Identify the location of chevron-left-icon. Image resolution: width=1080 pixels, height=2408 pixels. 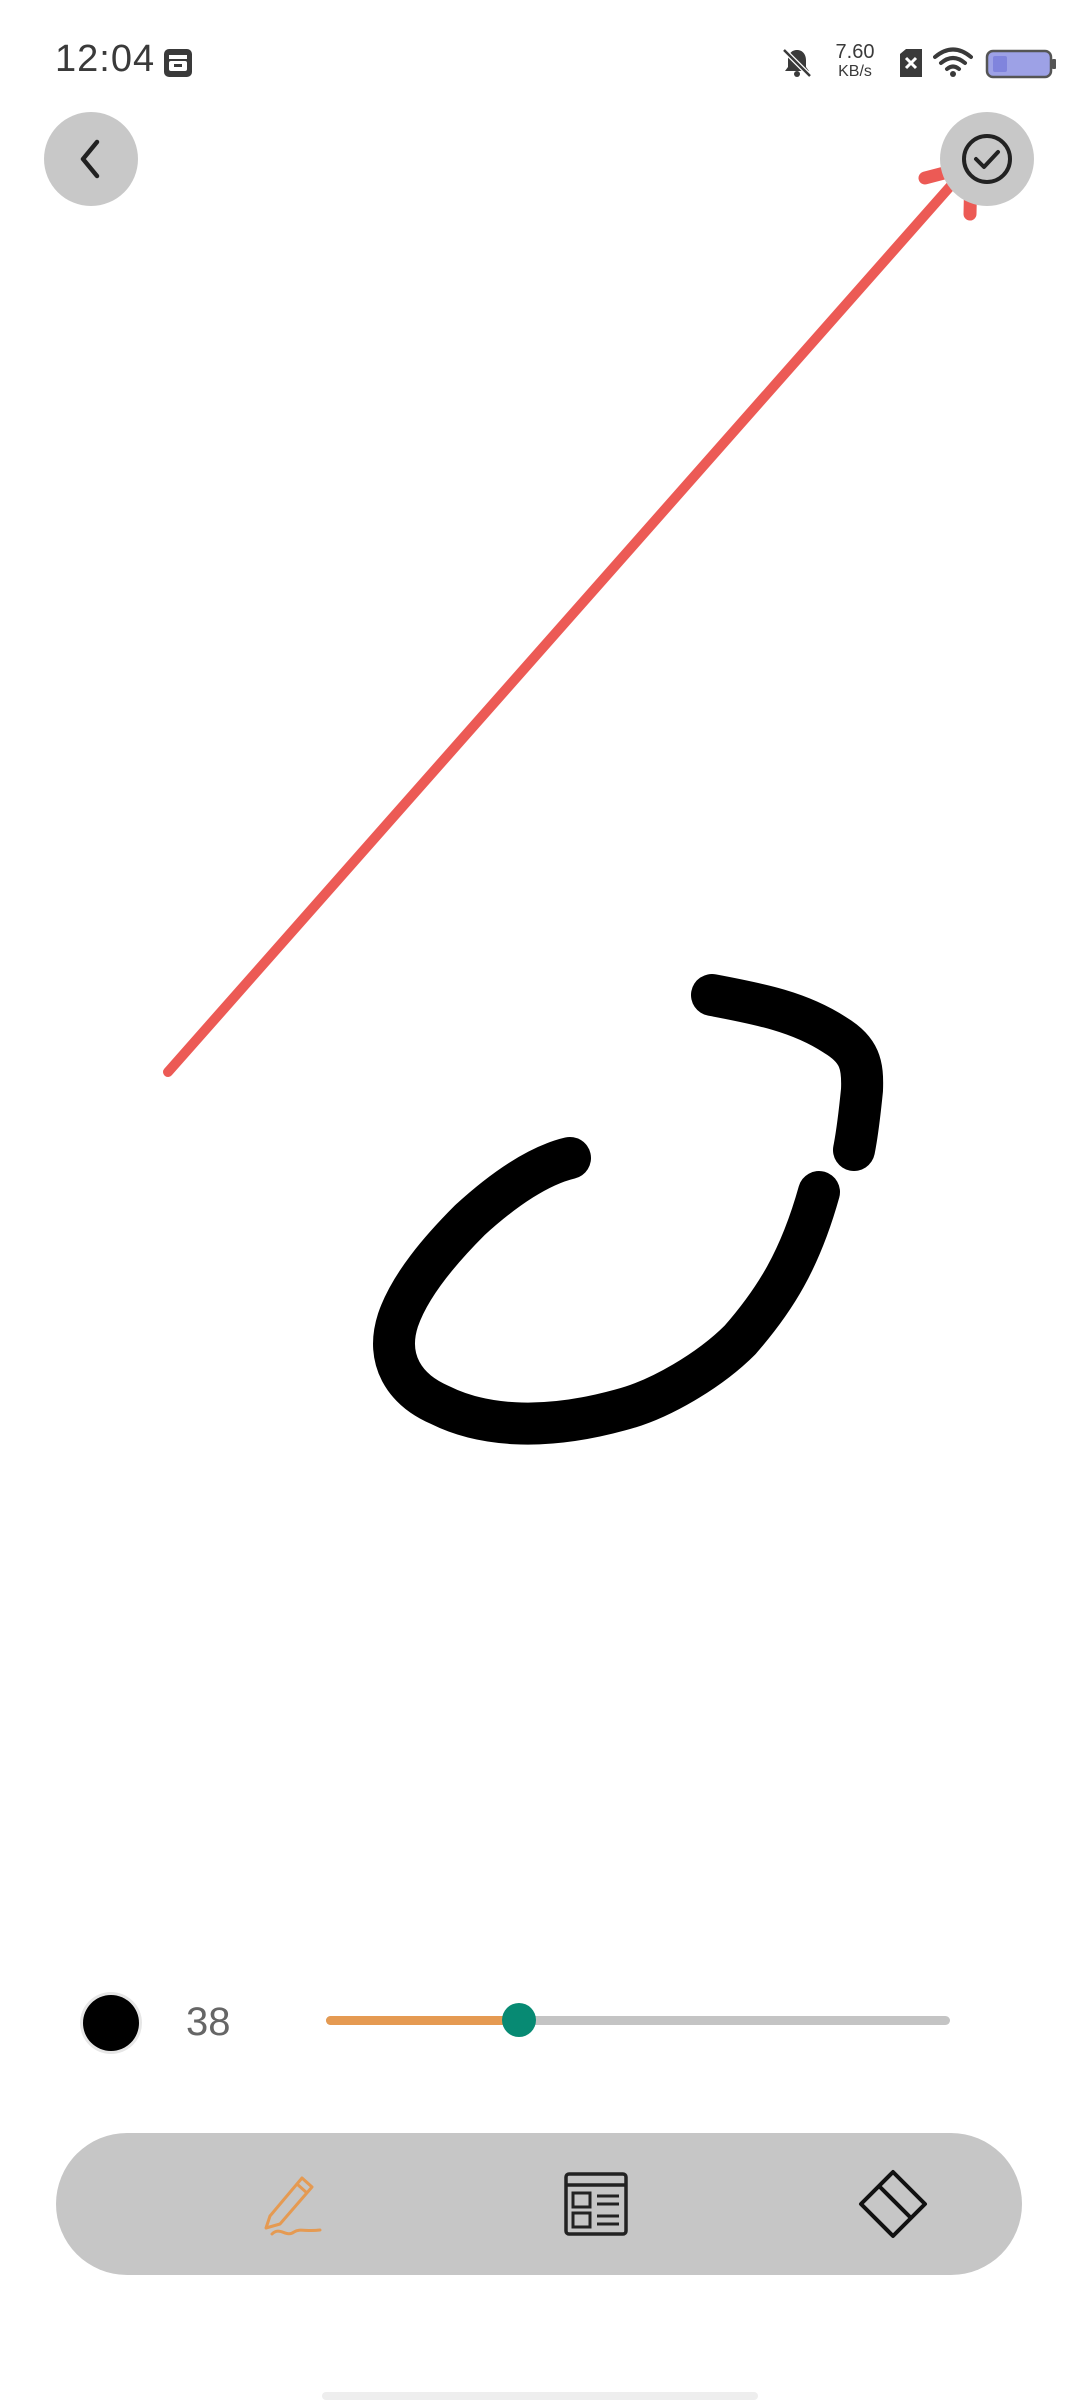
(90, 159).